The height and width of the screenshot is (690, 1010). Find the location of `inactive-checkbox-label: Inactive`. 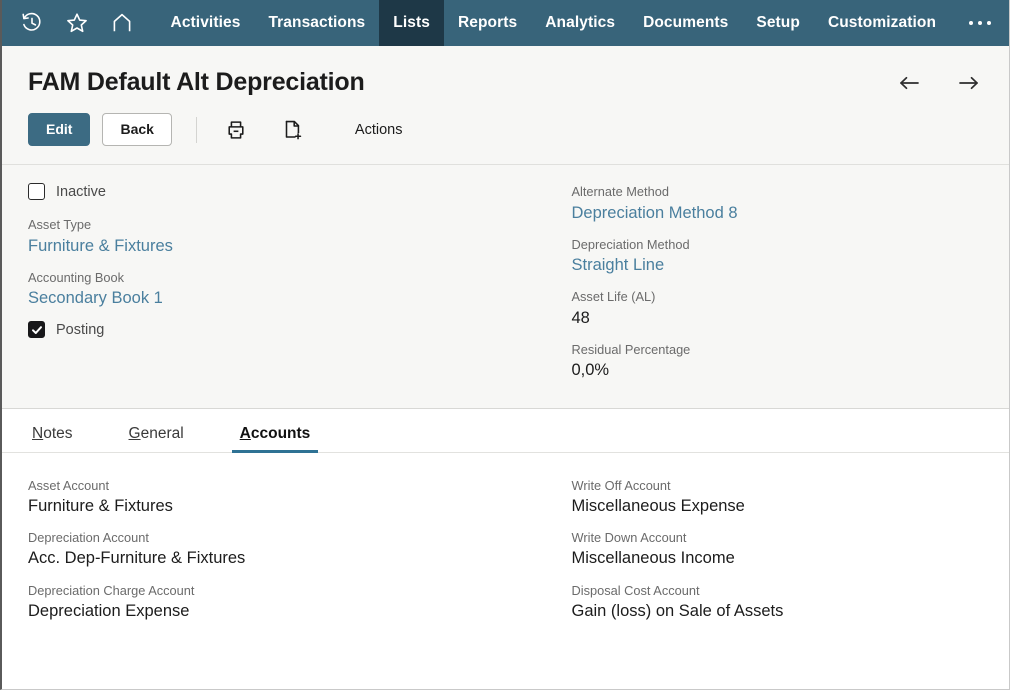

inactive-checkbox-label: Inactive is located at coordinates (81, 191).